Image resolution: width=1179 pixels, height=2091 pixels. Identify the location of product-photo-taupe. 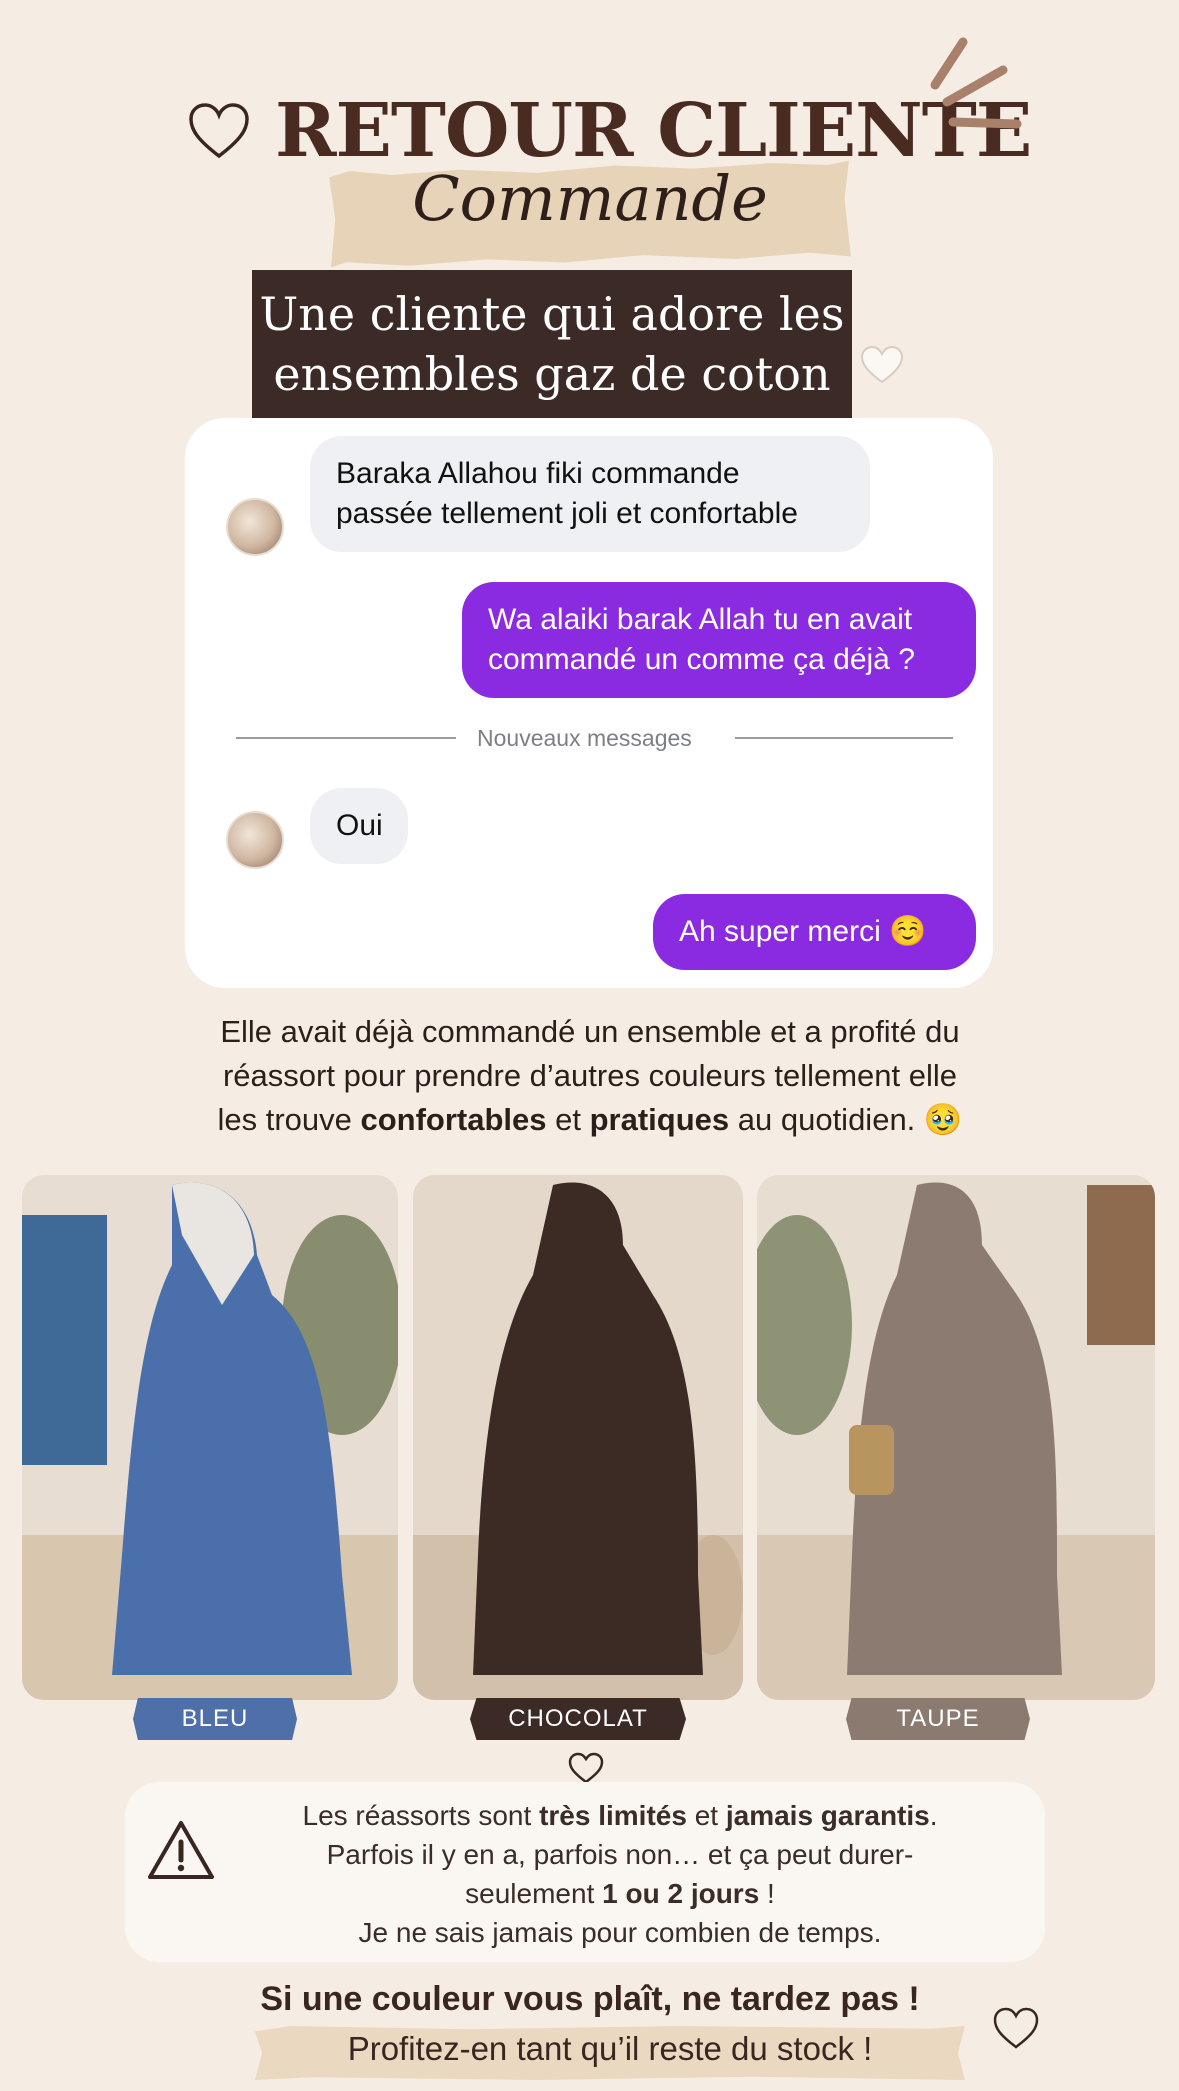
(956, 1437).